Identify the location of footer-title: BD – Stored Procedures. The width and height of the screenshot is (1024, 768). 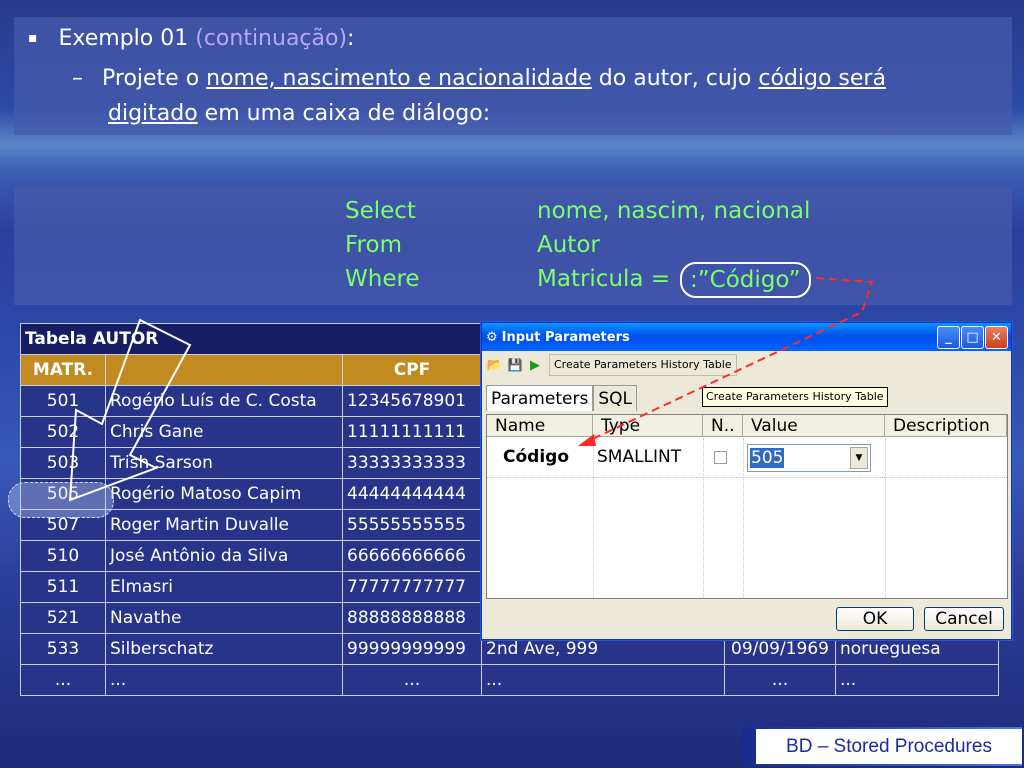
(889, 746).